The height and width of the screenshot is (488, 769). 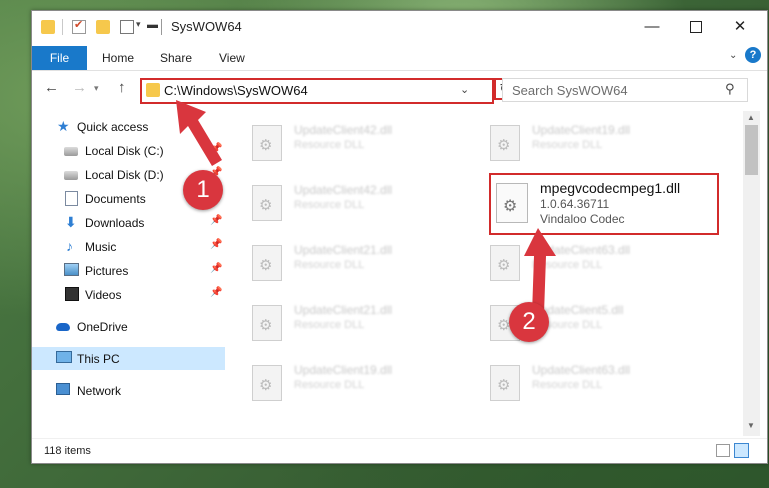 What do you see at coordinates (176, 58) in the screenshot?
I see `tab-share: Share` at bounding box center [176, 58].